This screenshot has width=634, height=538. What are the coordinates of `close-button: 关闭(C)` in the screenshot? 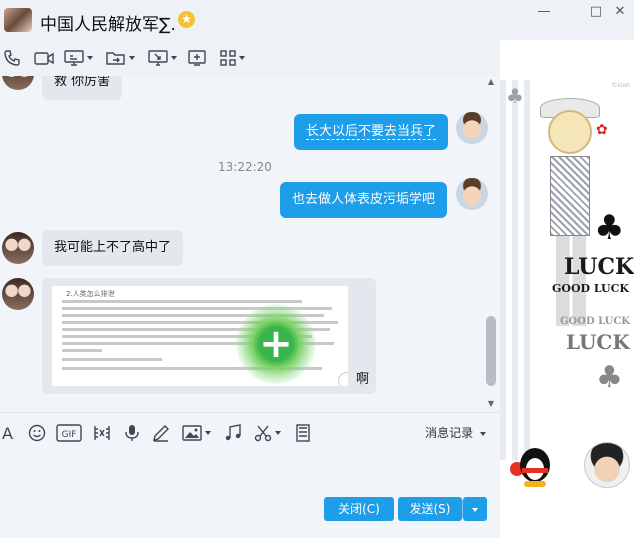 It's located at (359, 509).